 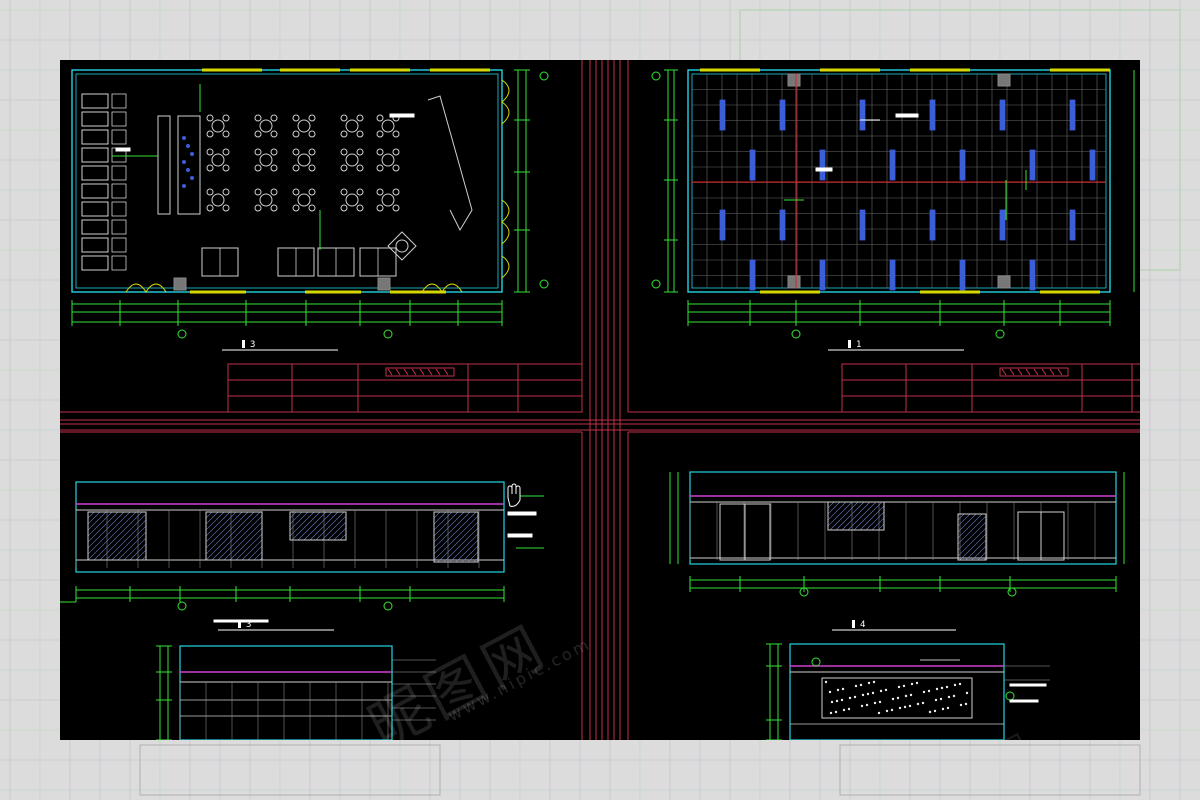 I want to click on elevation-a-axis-bubble, so click(x=182, y=606).